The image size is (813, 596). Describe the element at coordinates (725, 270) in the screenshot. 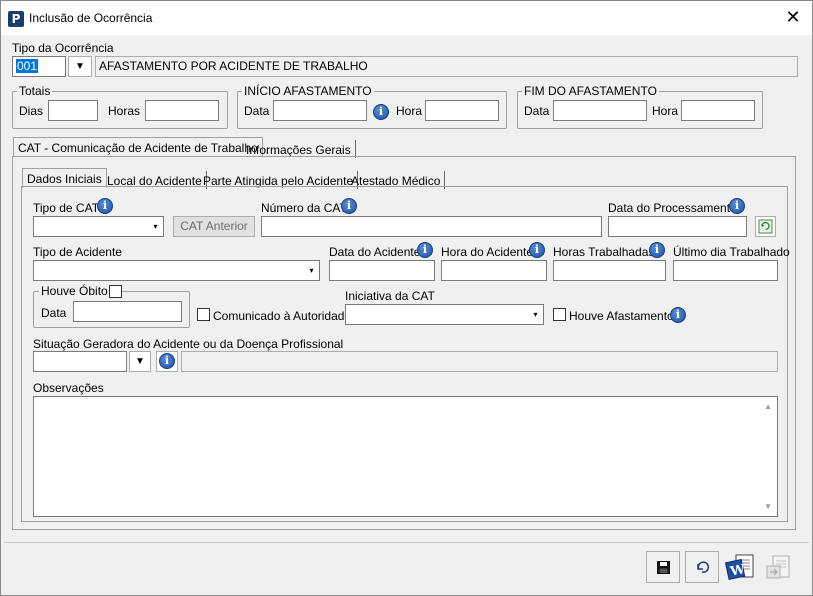

I see `ultimo-dia-input` at that location.